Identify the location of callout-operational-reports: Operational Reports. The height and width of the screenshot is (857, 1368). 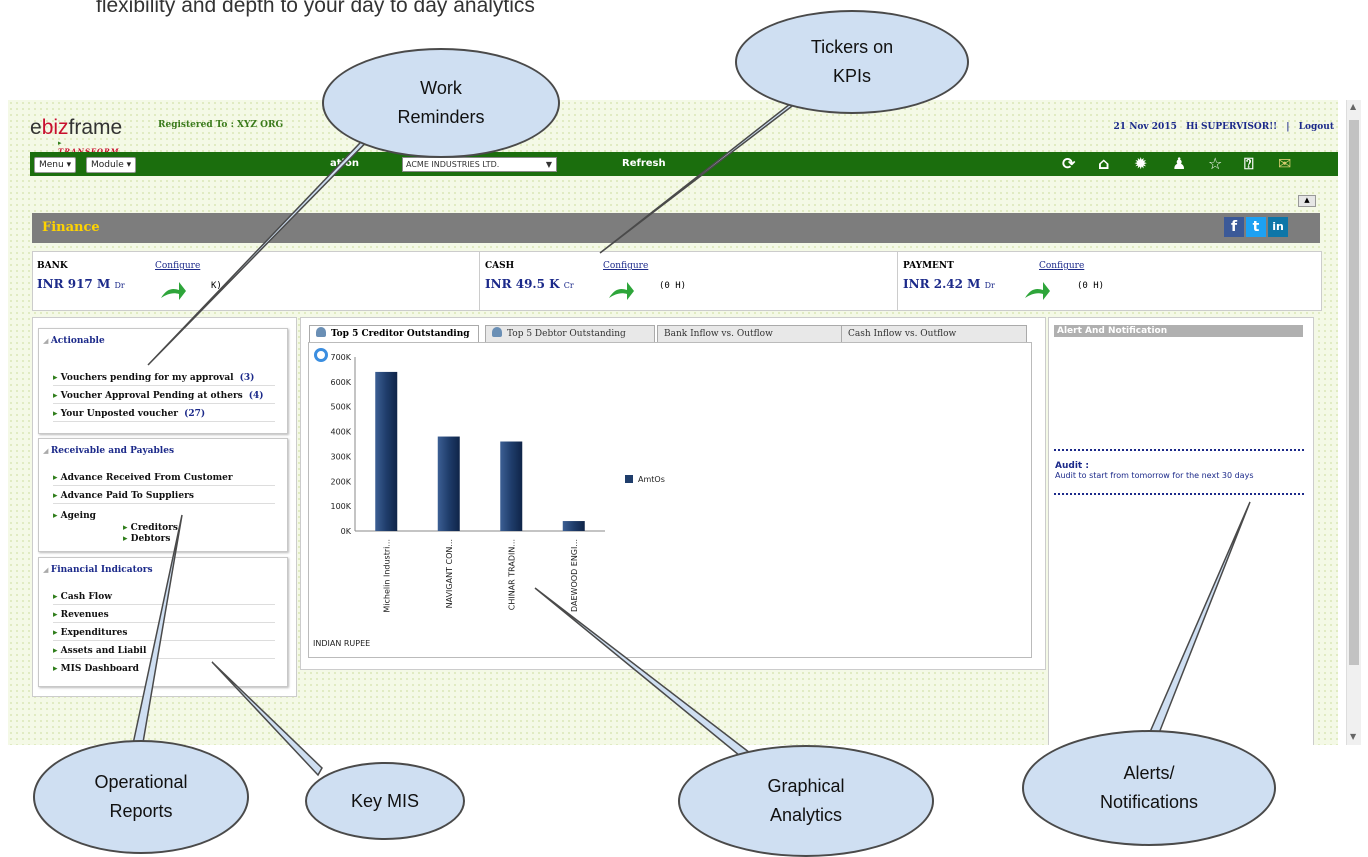
(141, 797).